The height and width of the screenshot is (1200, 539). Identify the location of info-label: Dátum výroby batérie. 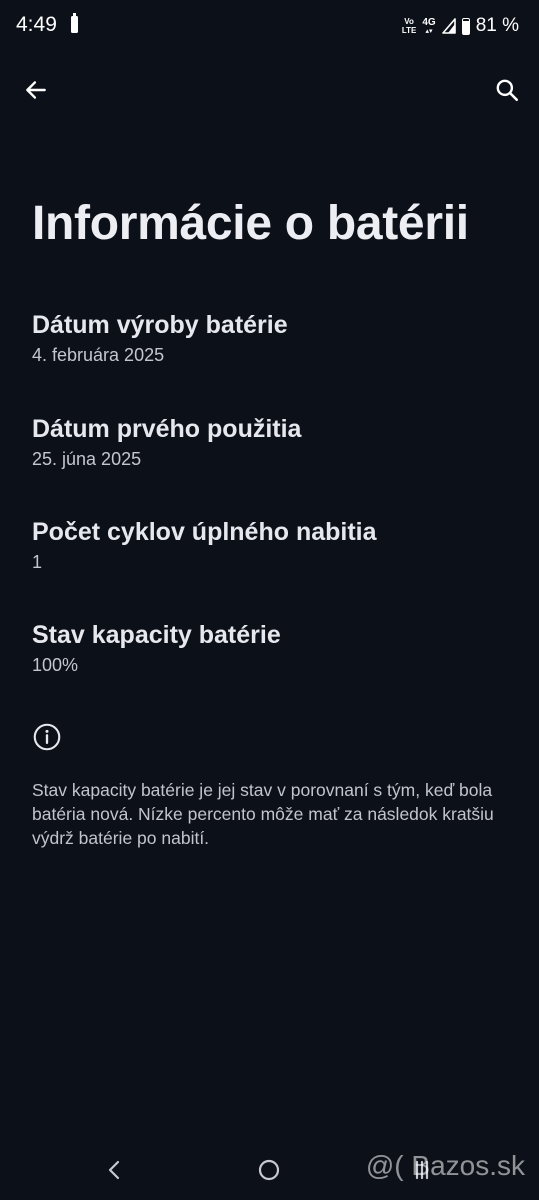
(160, 325).